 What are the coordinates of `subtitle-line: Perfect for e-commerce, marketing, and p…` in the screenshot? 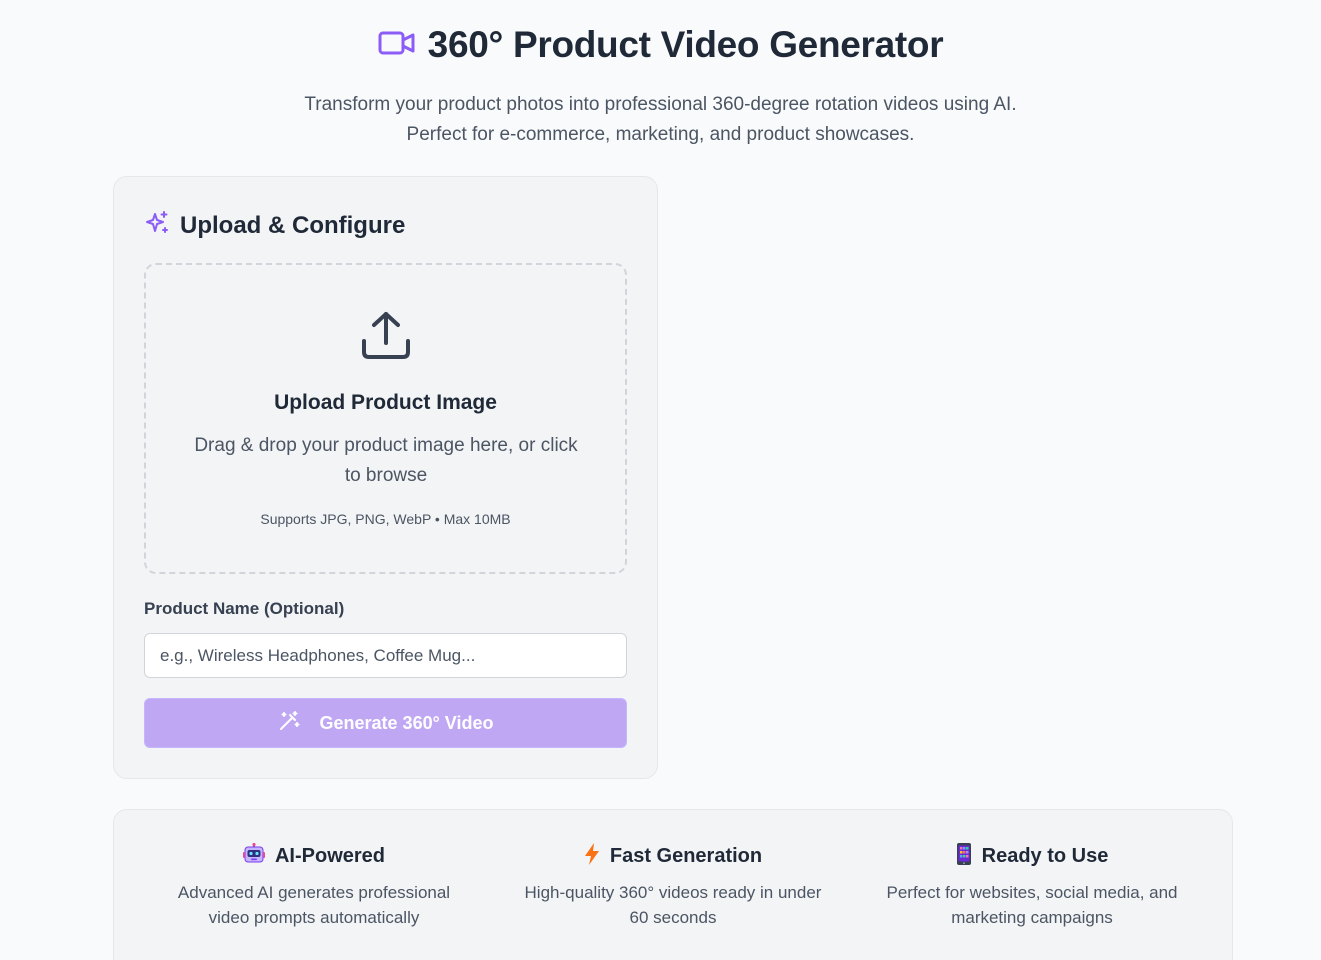 It's located at (660, 134).